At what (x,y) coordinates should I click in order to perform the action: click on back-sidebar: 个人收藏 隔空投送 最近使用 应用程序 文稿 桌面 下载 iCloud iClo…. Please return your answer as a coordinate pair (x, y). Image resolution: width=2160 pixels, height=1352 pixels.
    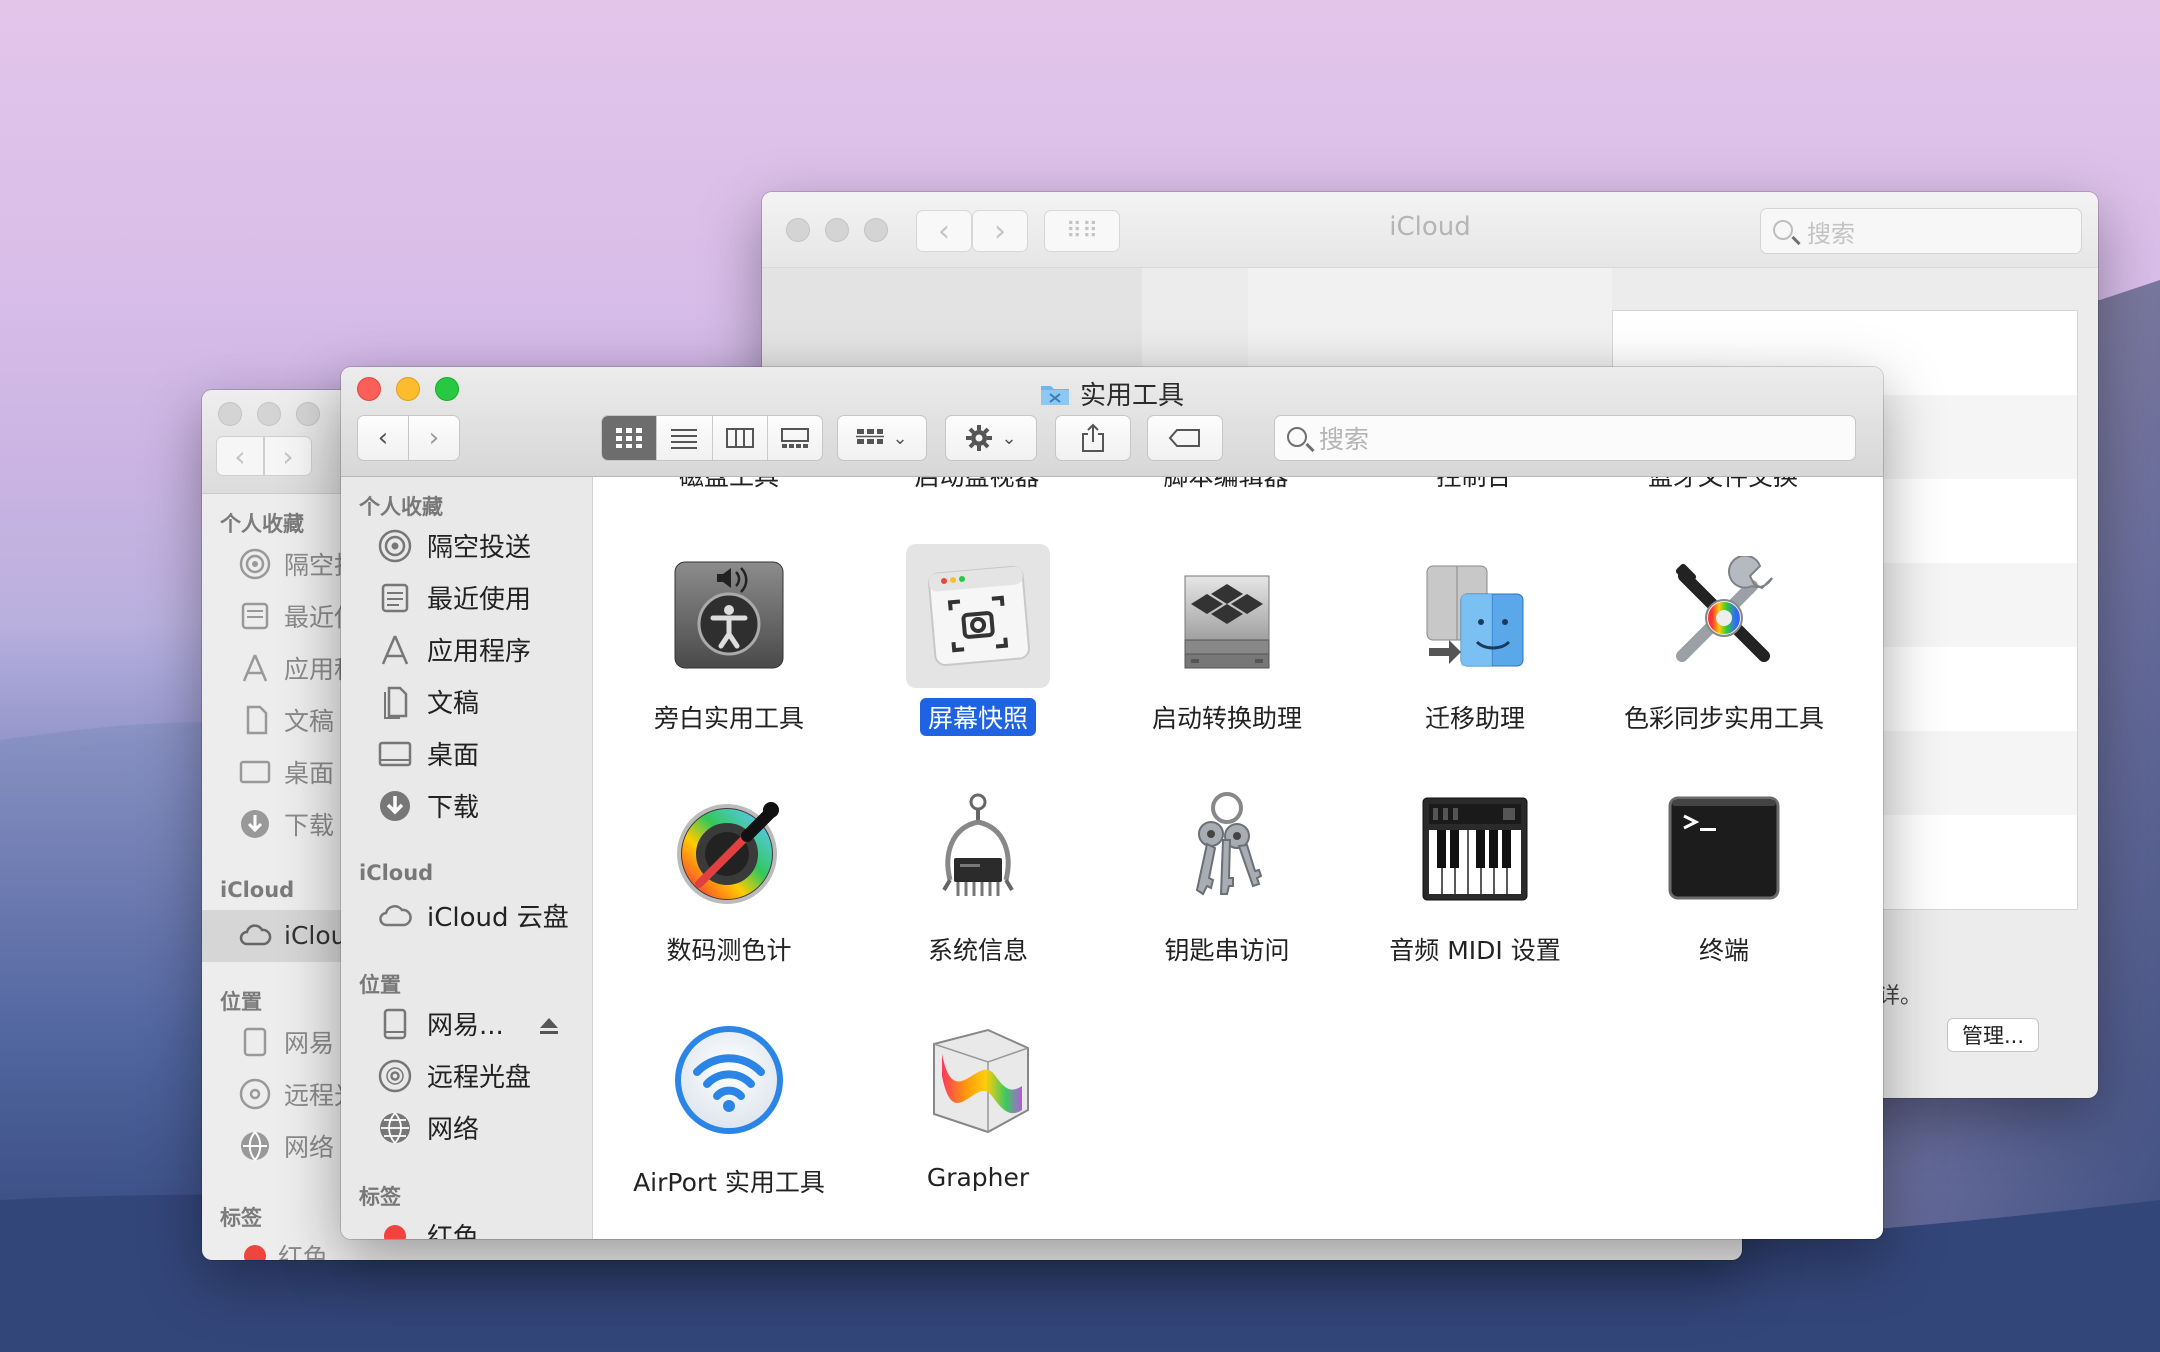
    Looking at the image, I should click on (293, 877).